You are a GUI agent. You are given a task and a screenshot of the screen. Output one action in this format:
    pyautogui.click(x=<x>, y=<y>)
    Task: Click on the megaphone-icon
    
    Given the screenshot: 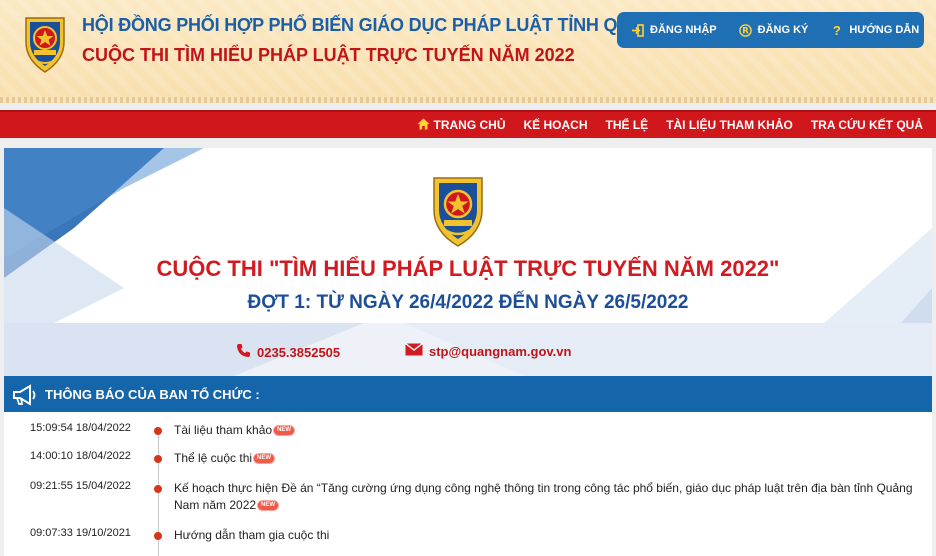 What is the action you would take?
    pyautogui.click(x=24, y=395)
    